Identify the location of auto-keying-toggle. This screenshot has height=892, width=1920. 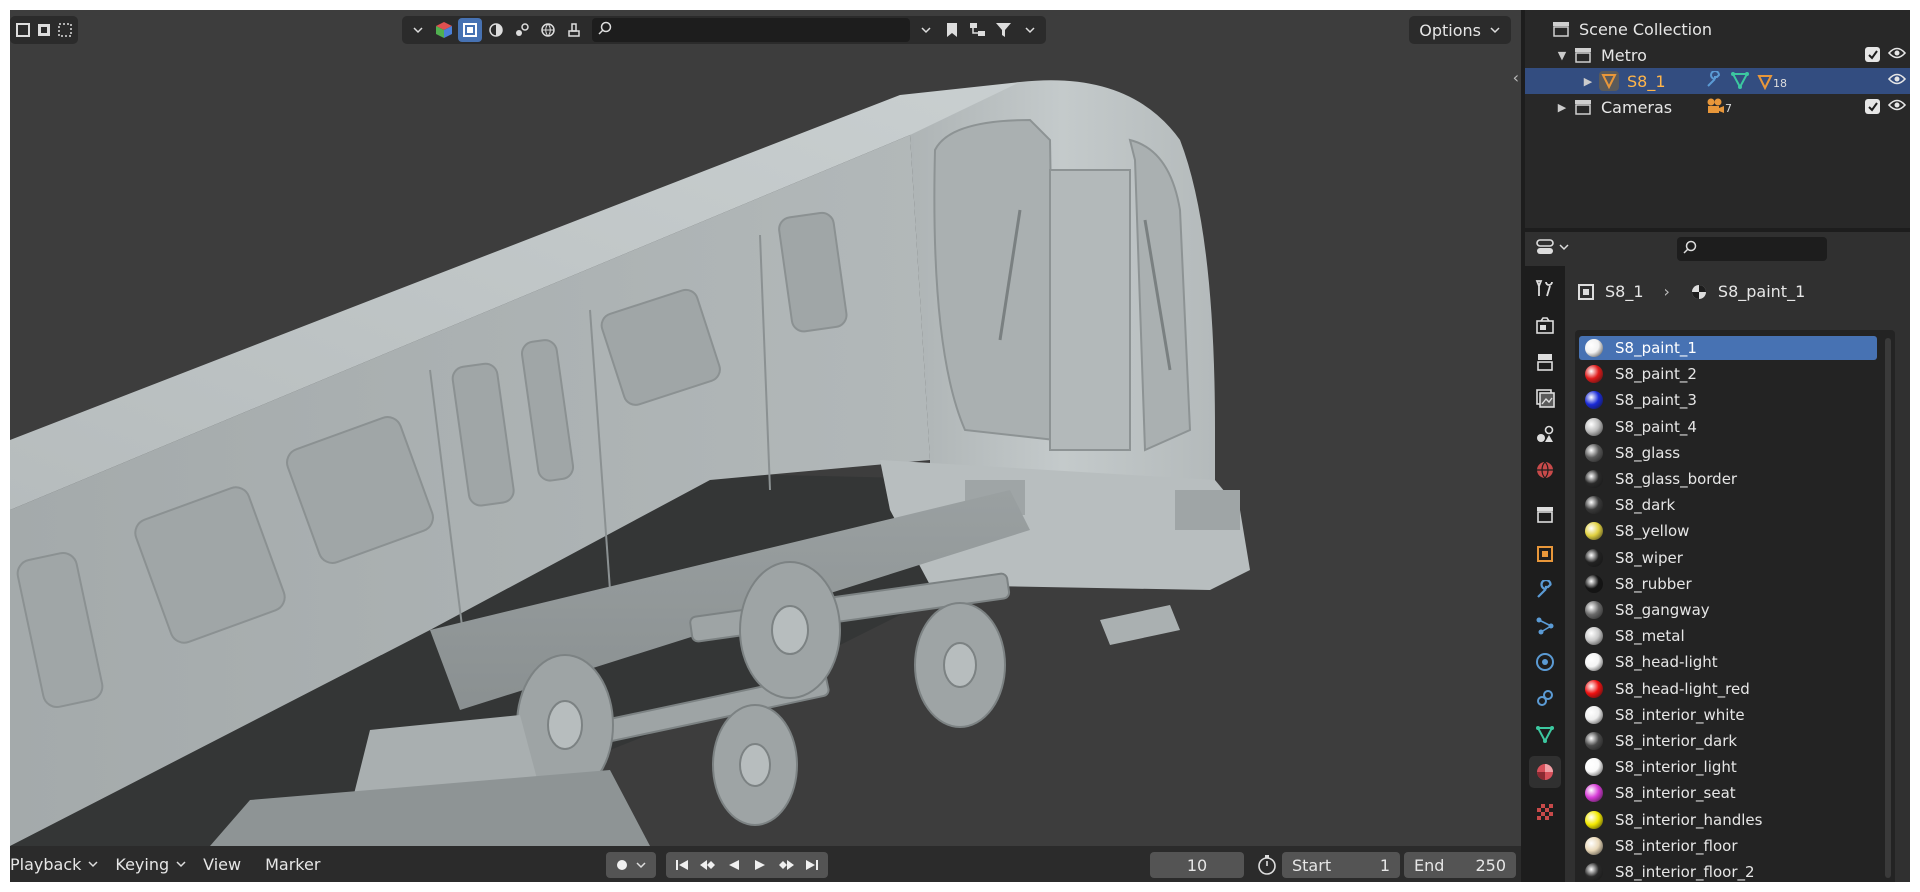
(631, 865).